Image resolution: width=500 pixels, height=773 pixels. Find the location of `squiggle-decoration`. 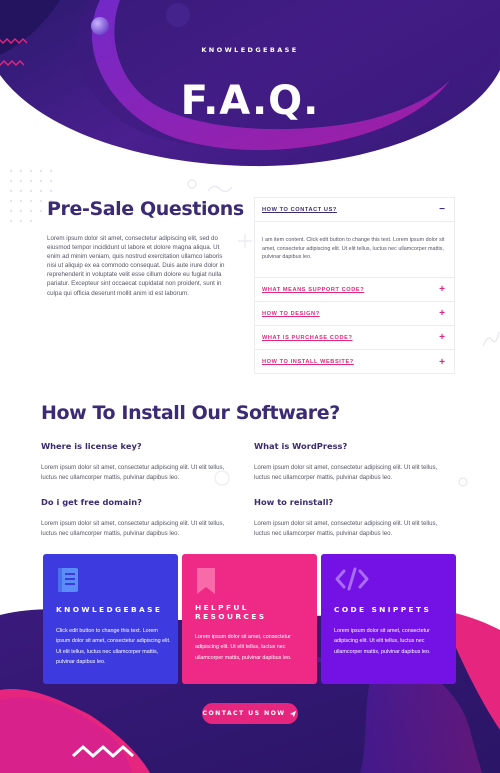

squiggle-decoration is located at coordinates (220, 189).